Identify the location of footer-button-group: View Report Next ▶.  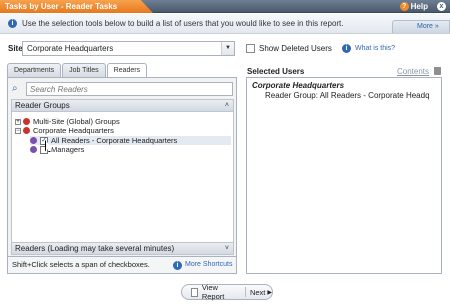
(227, 292).